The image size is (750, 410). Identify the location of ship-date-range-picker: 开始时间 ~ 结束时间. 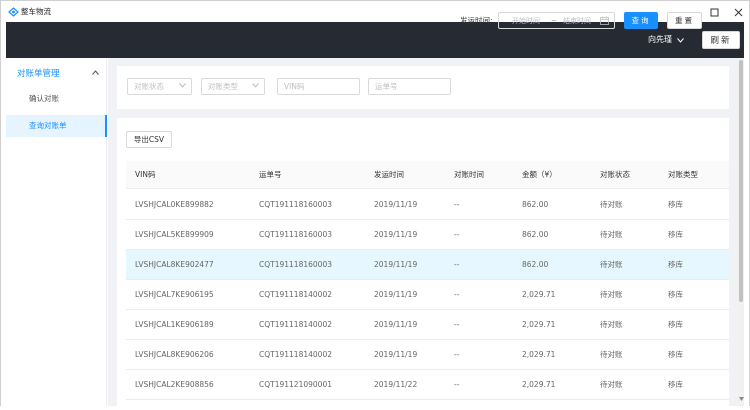
(556, 20).